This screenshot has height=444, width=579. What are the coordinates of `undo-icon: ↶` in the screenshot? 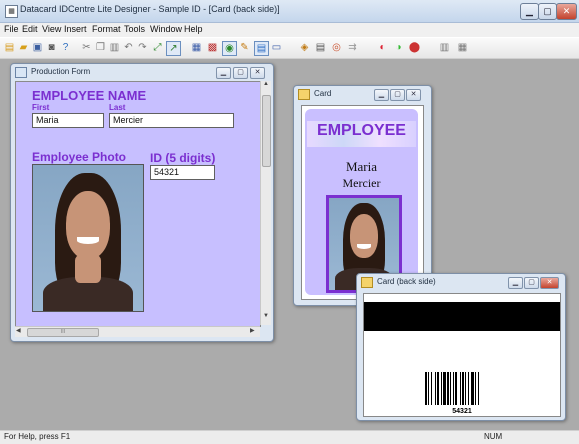 It's located at (128, 47).